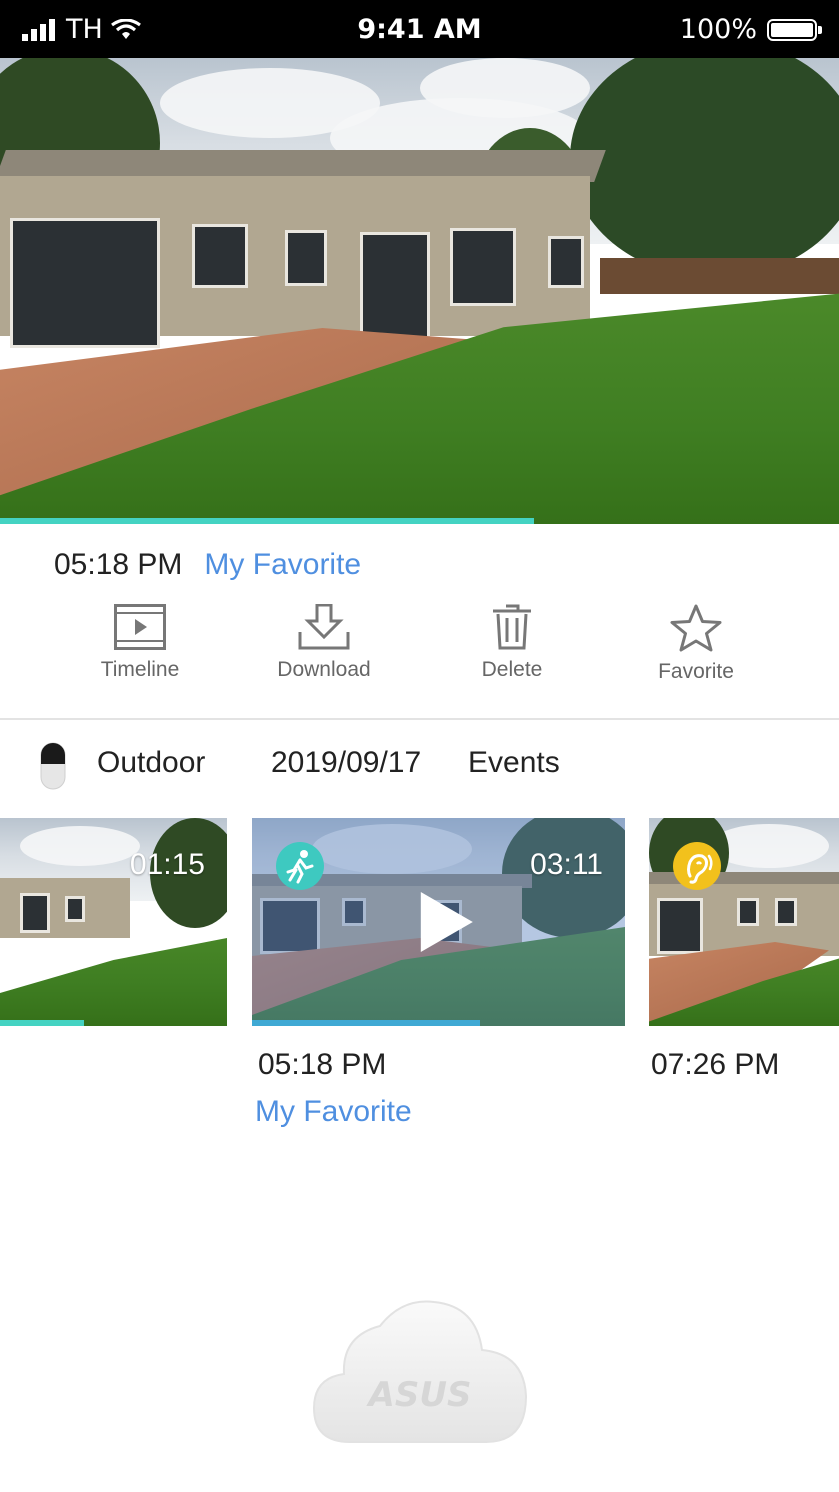 The width and height of the screenshot is (839, 1492). Describe the element at coordinates (151, 763) in the screenshot. I see `camera-name: Outdoor` at that location.